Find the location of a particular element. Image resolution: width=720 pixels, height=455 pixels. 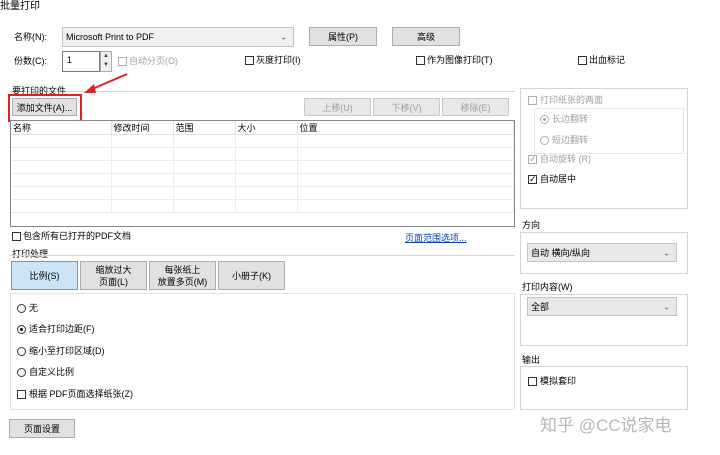

tab-scale: 比例(S) is located at coordinates (44, 275).